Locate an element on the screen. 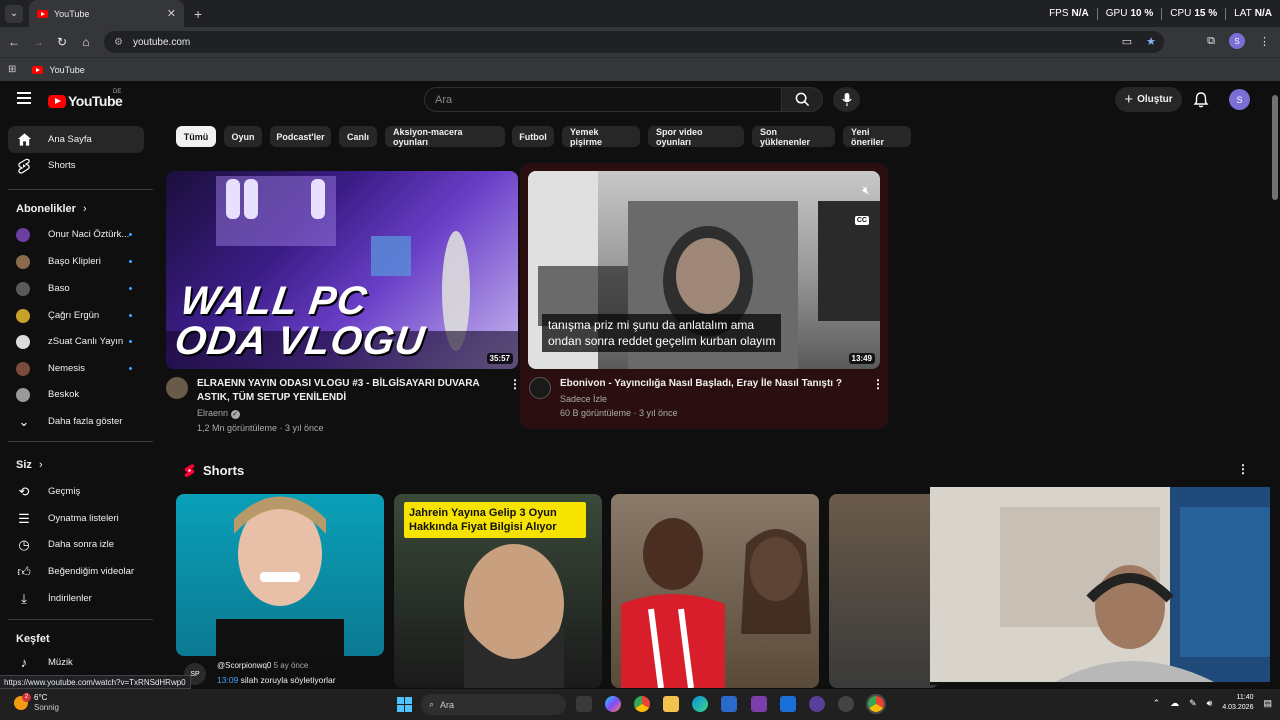  video-thumbnail: WALL PC ODA VLOGU 35:57 is located at coordinates (342, 270).